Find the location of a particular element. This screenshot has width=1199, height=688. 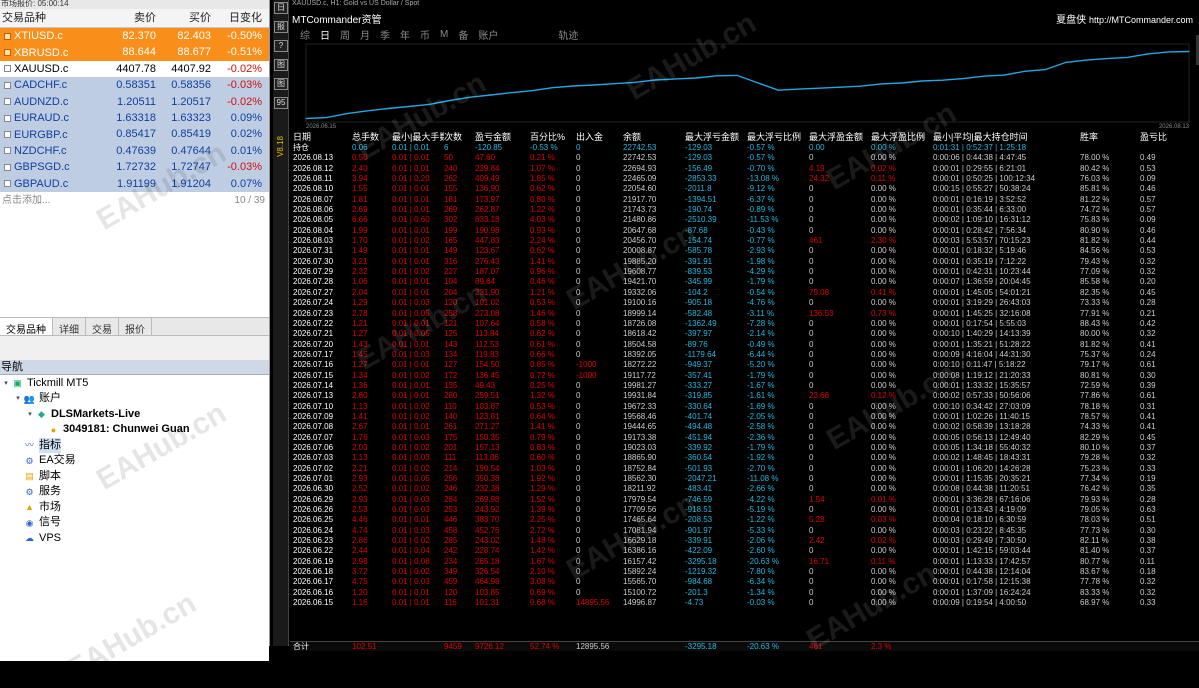

navigator-title: 导航 is located at coordinates (134, 367).